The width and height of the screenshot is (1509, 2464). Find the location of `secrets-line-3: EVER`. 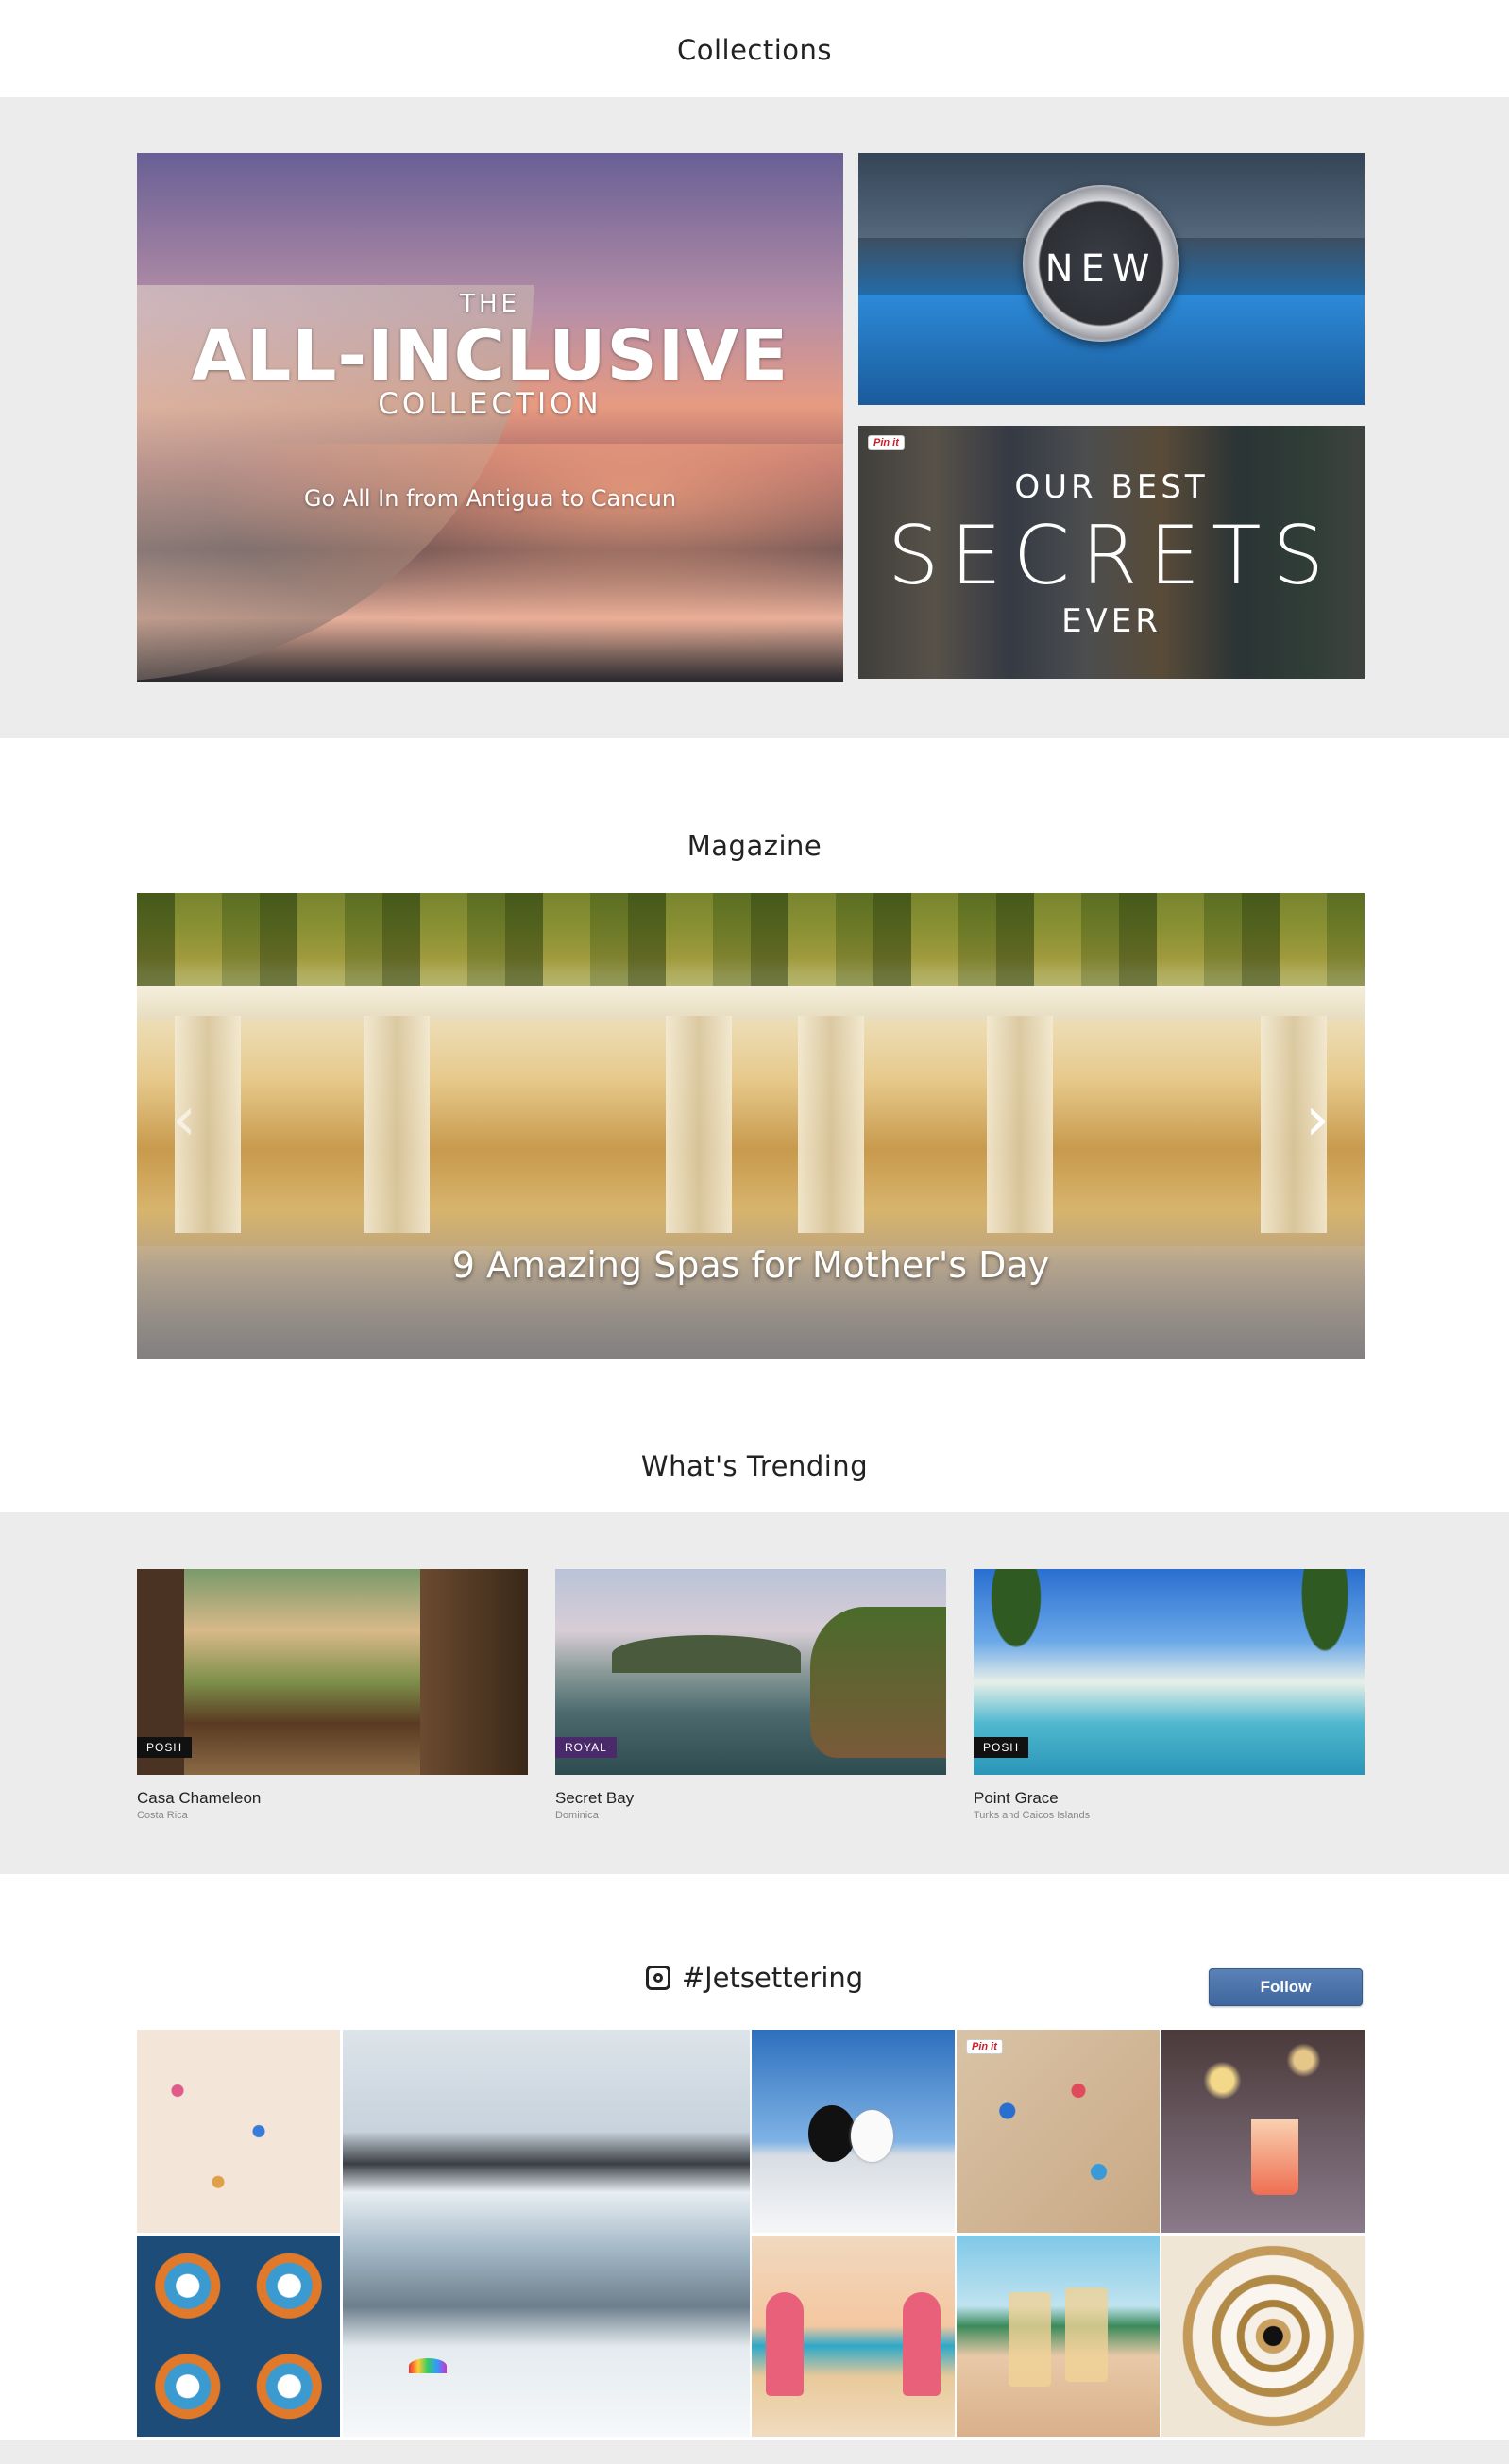

secrets-line-3: EVER is located at coordinates (1111, 621).